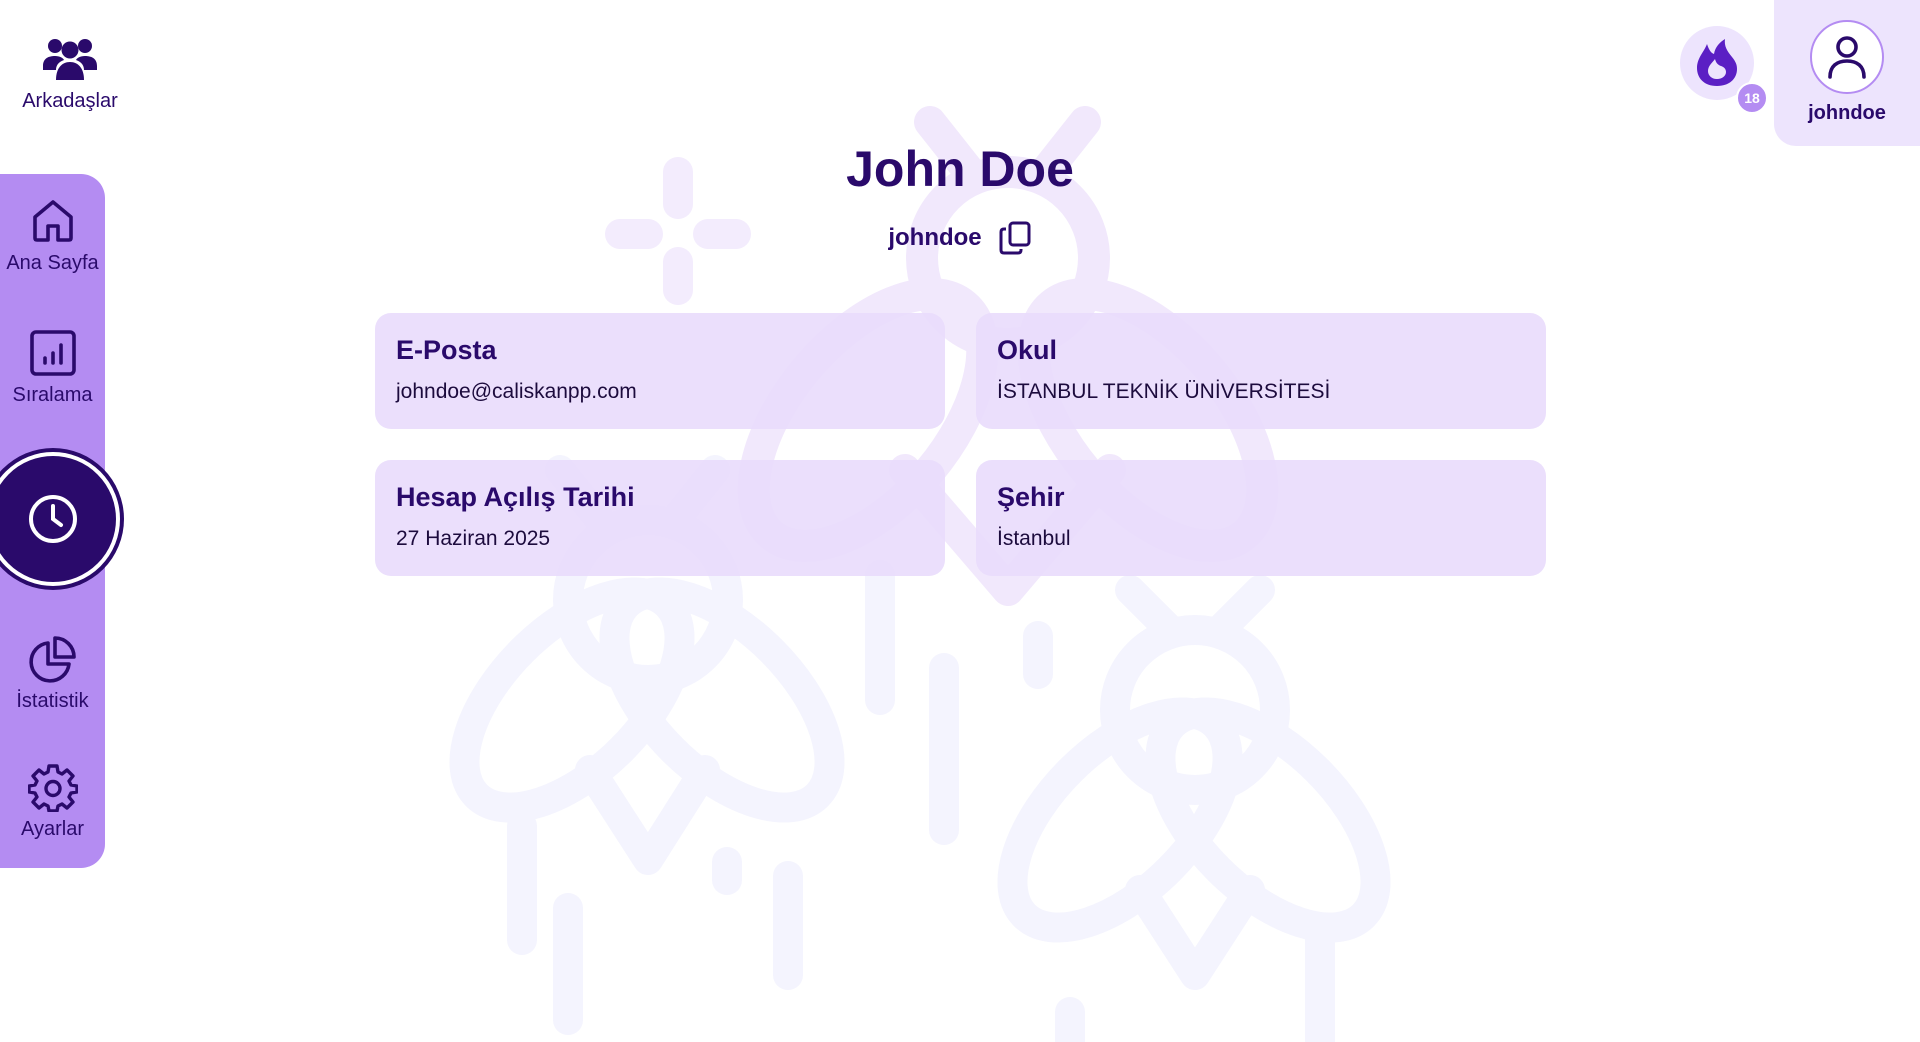 This screenshot has height=1042, width=1920. I want to click on card-title: Okul, so click(1027, 350).